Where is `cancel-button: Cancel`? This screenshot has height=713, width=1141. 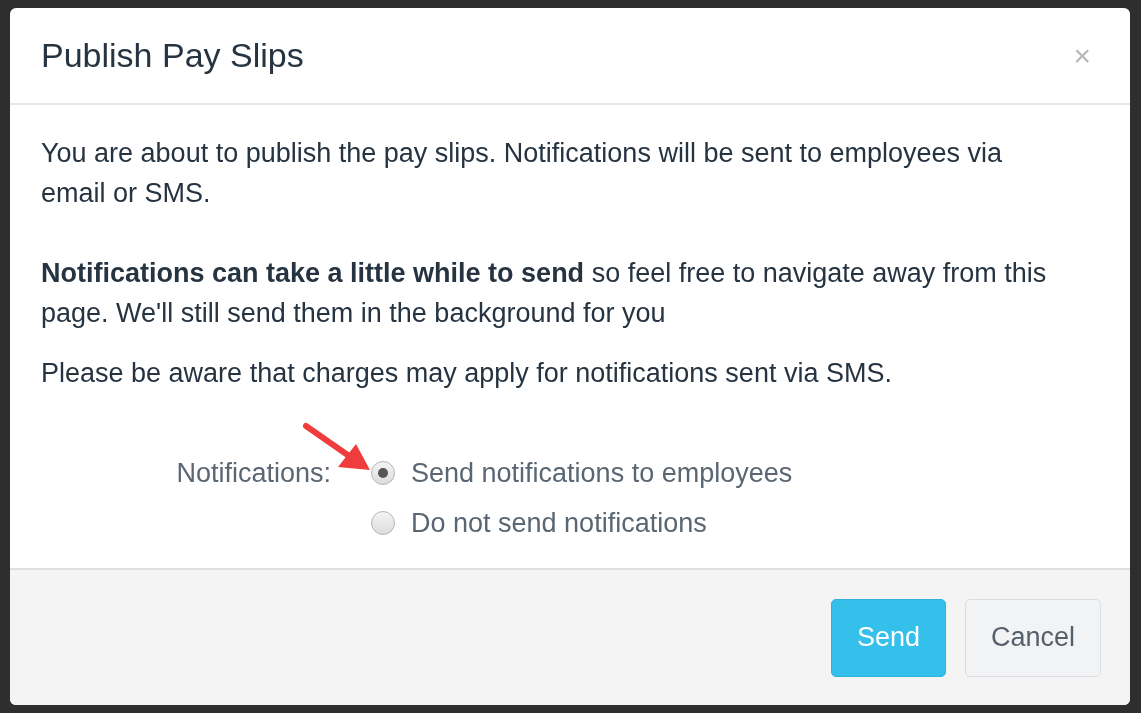 cancel-button: Cancel is located at coordinates (1033, 637).